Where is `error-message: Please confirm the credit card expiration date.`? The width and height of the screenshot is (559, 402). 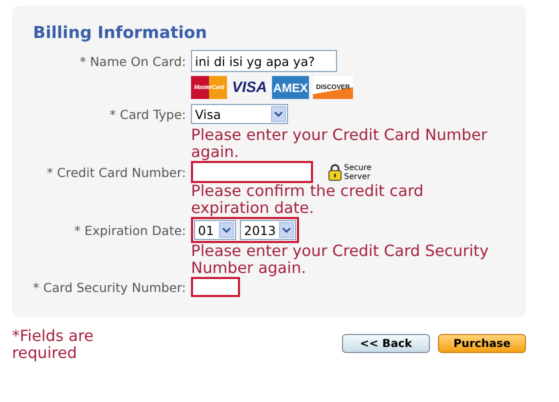
error-message: Please confirm the credit card expiration date. is located at coordinates (308, 200).